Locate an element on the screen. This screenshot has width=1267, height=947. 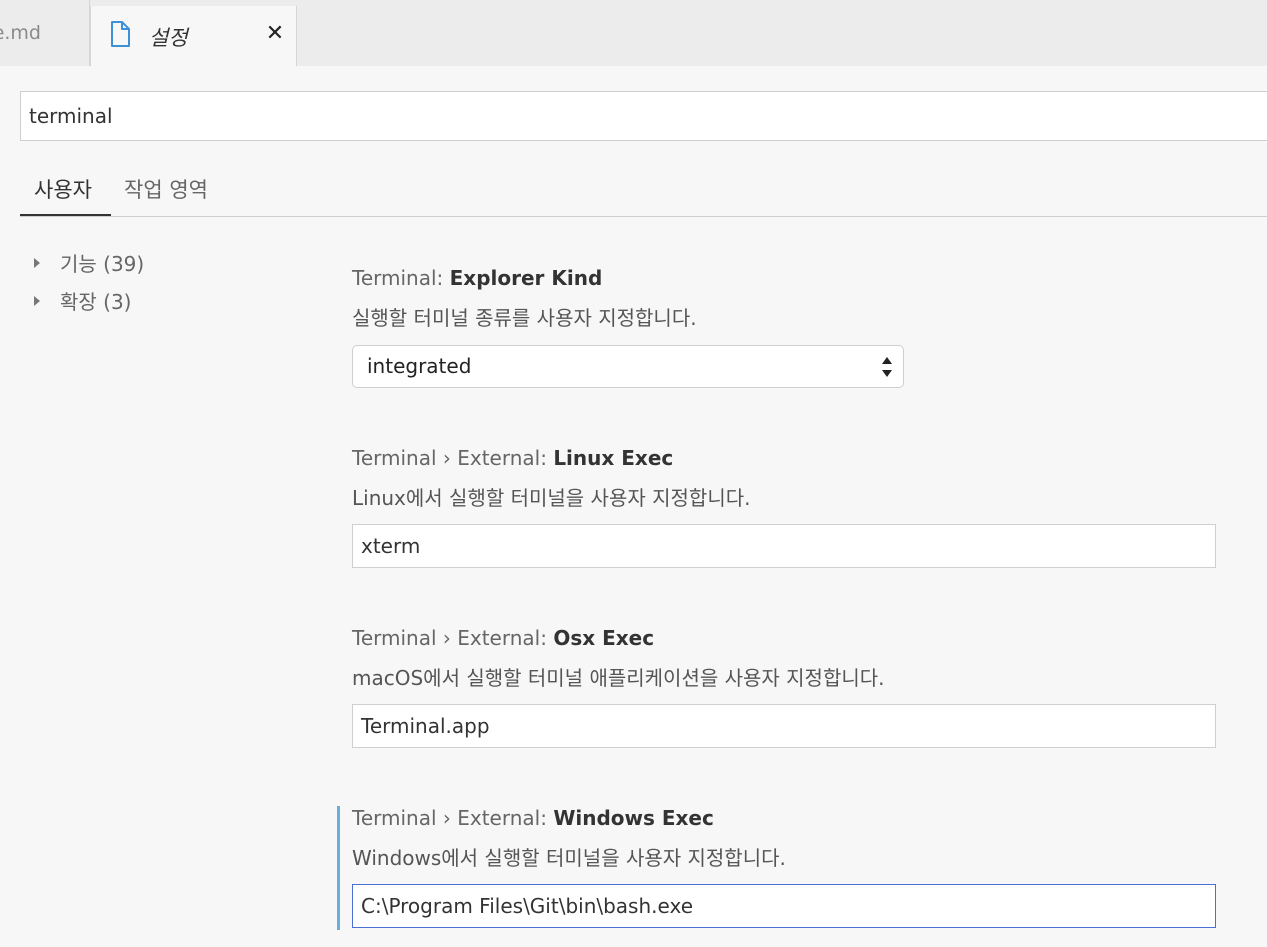
file-icon is located at coordinates (120, 34).